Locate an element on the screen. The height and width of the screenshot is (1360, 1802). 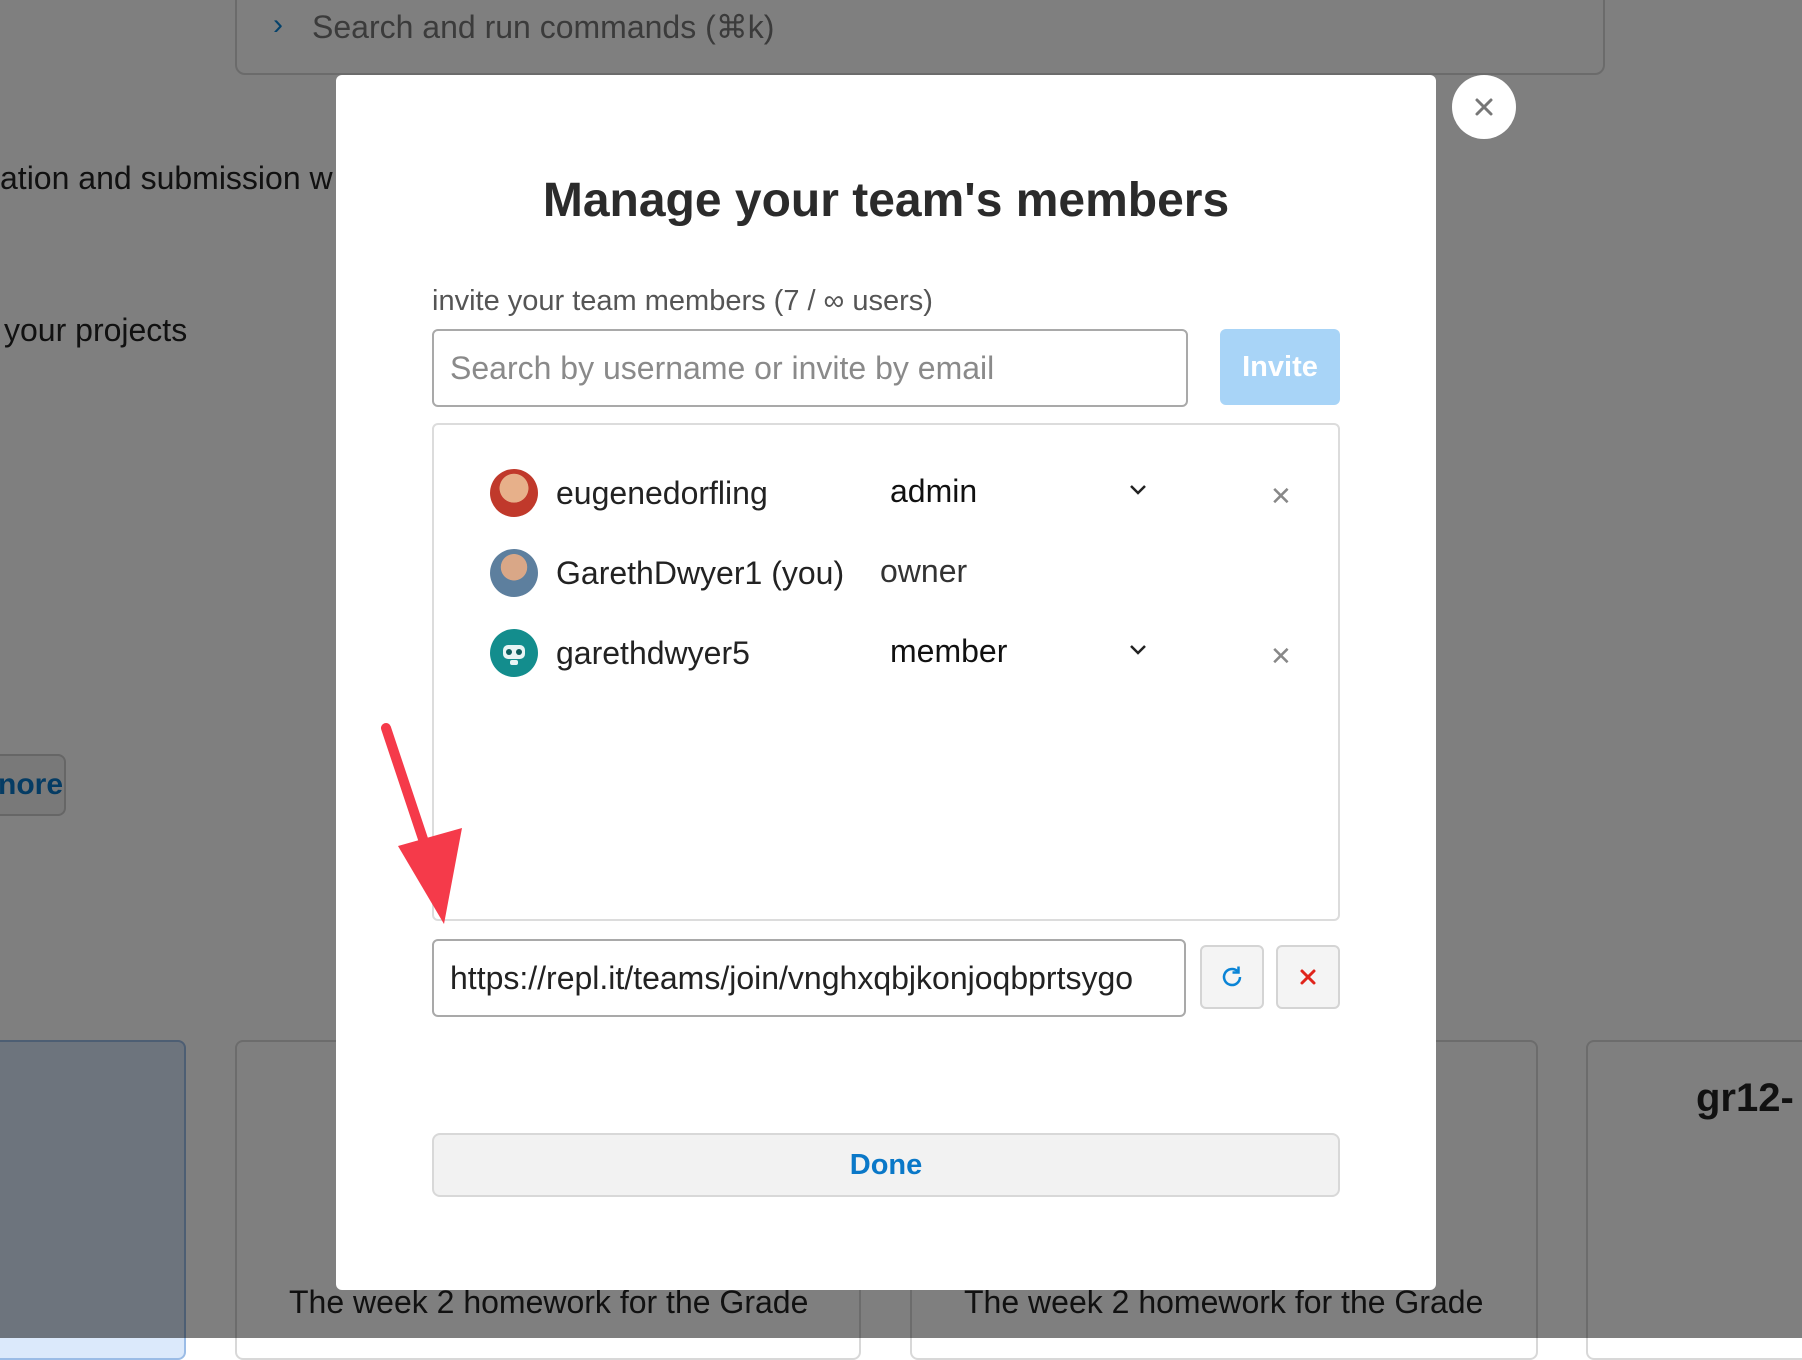
delete-link-button is located at coordinates (1308, 977).